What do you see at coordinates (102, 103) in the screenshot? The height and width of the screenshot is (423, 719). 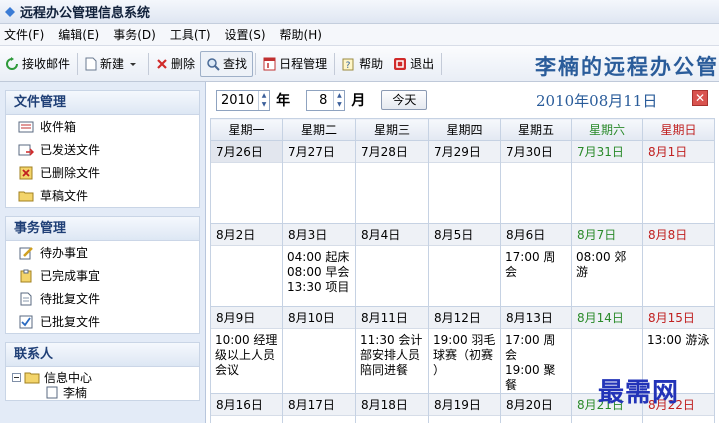 I see `file-management-title: 文件管理` at bounding box center [102, 103].